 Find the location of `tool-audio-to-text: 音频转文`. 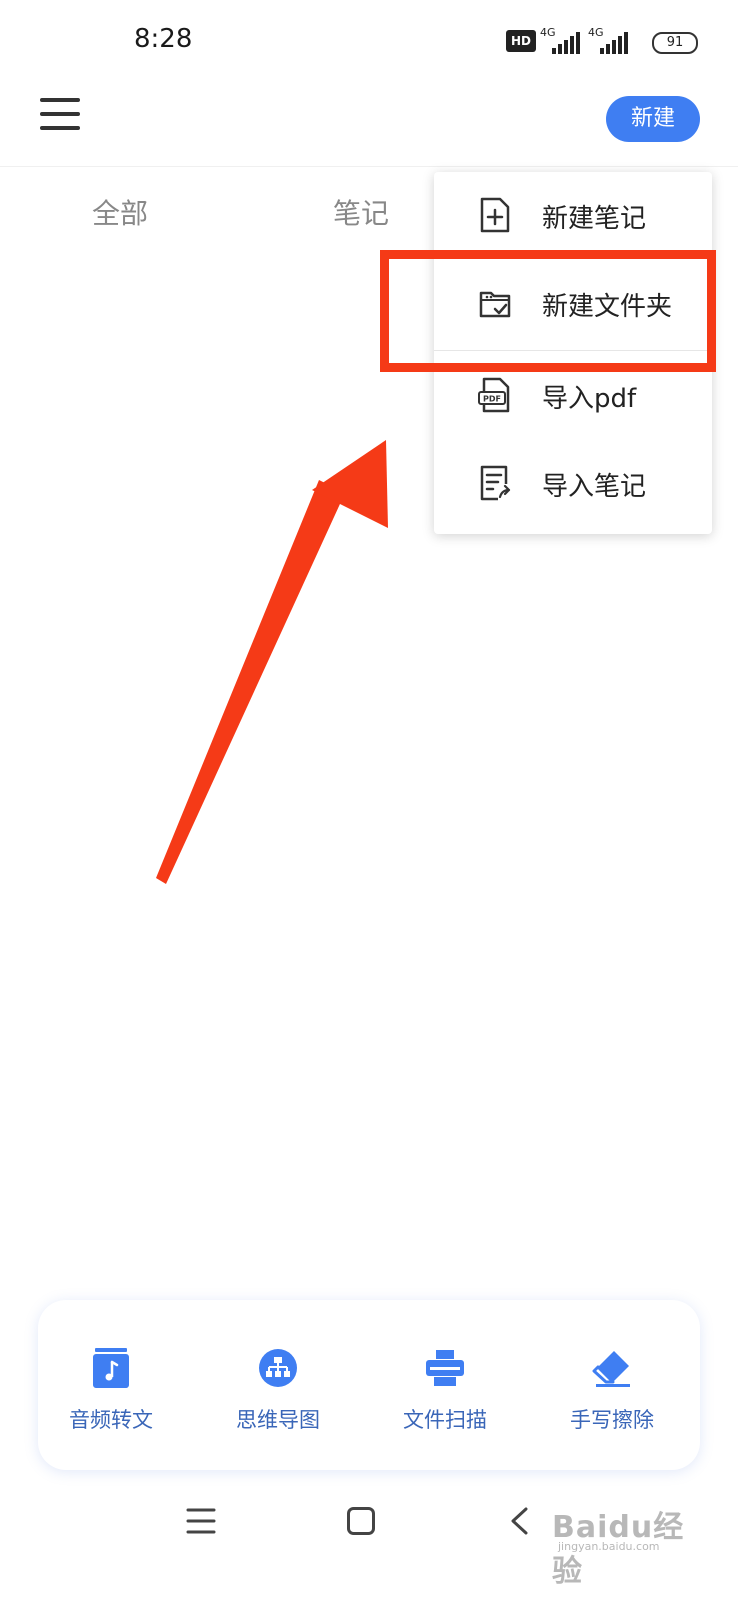

tool-audio-to-text: 音频转文 is located at coordinates (111, 1403).